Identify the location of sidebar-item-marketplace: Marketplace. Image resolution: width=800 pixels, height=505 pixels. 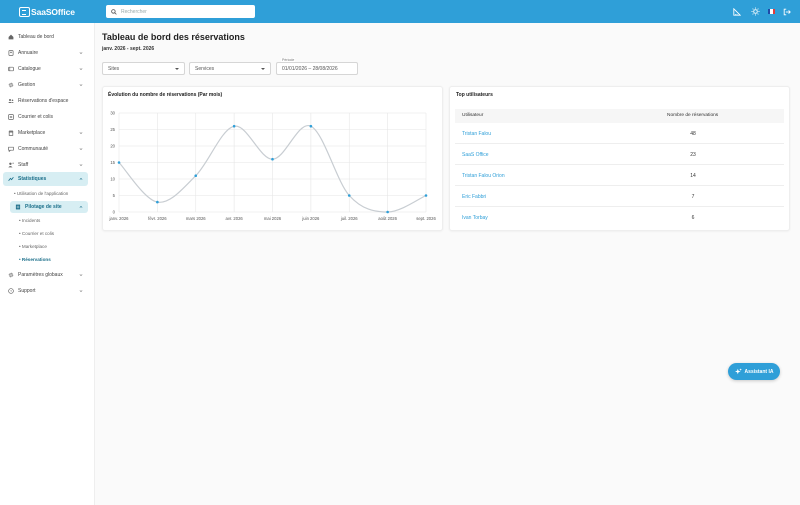
(45, 133).